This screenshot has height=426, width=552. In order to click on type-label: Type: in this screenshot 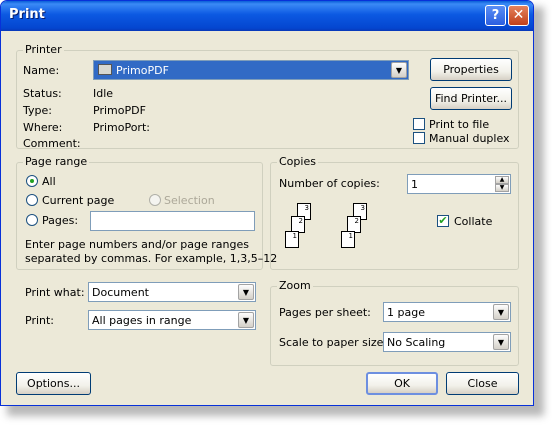, I will do `click(37, 110)`.